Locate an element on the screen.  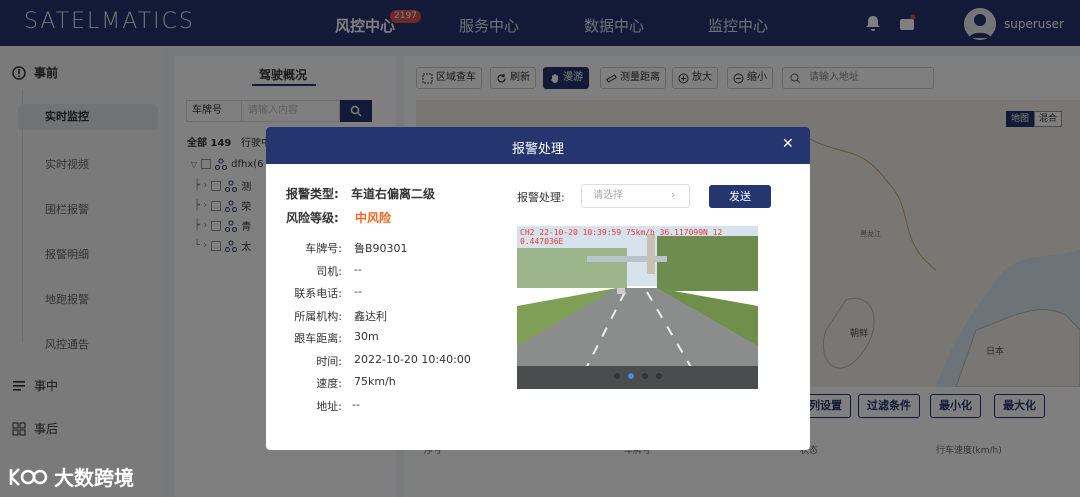
risk-level-value: 中风险 is located at coordinates (373, 218).